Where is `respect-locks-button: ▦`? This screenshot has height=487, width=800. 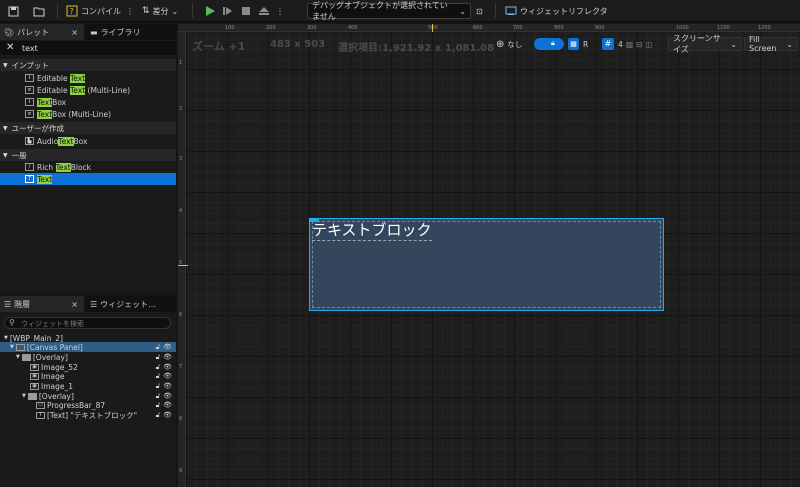 respect-locks-button: ▦ is located at coordinates (573, 44).